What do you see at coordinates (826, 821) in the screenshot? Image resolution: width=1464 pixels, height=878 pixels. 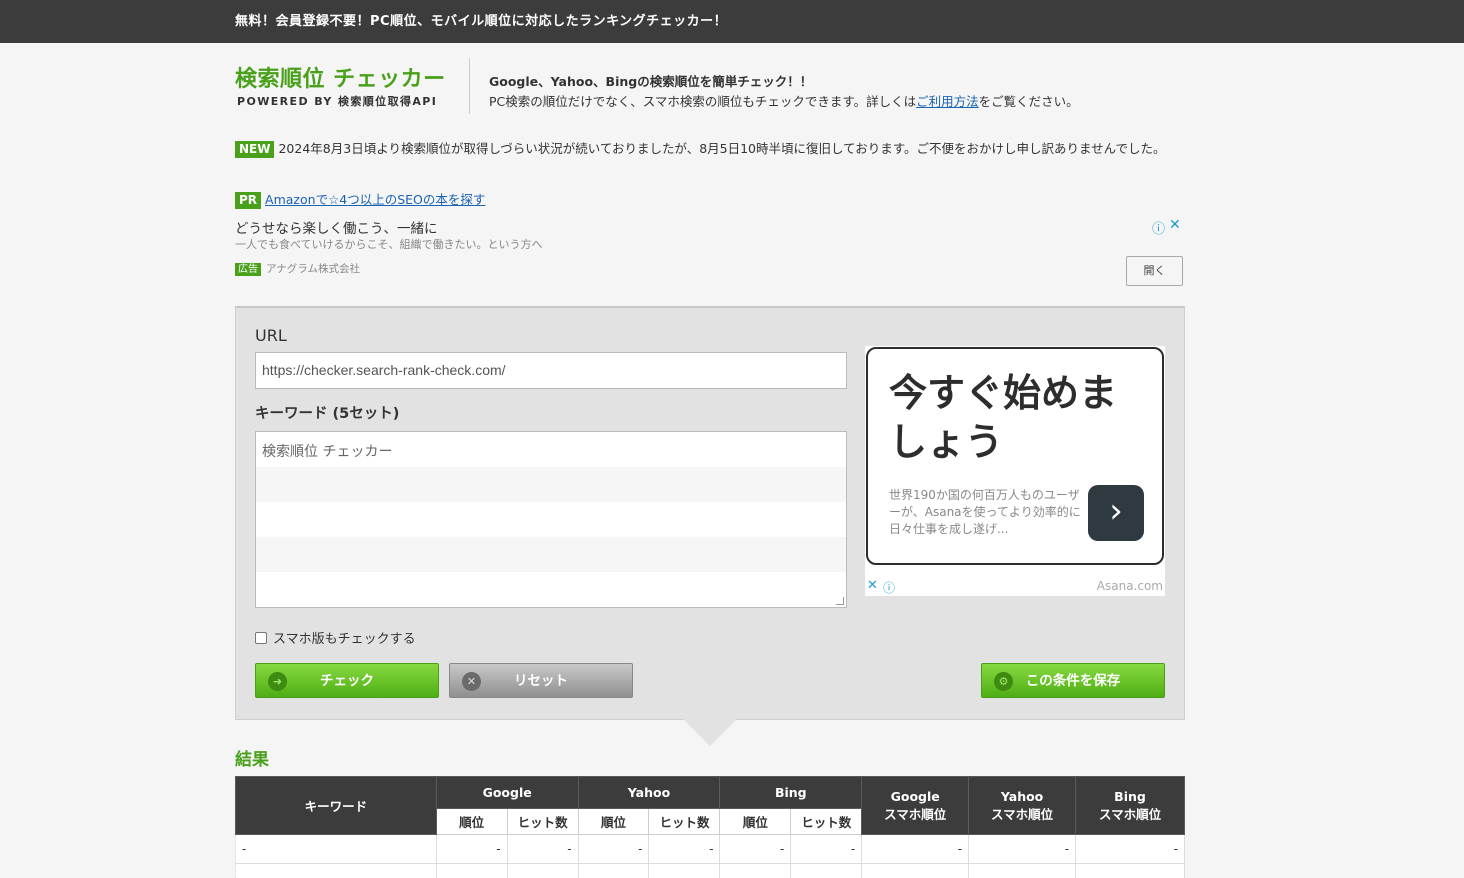 I see `header-bing-hits: ヒット数` at bounding box center [826, 821].